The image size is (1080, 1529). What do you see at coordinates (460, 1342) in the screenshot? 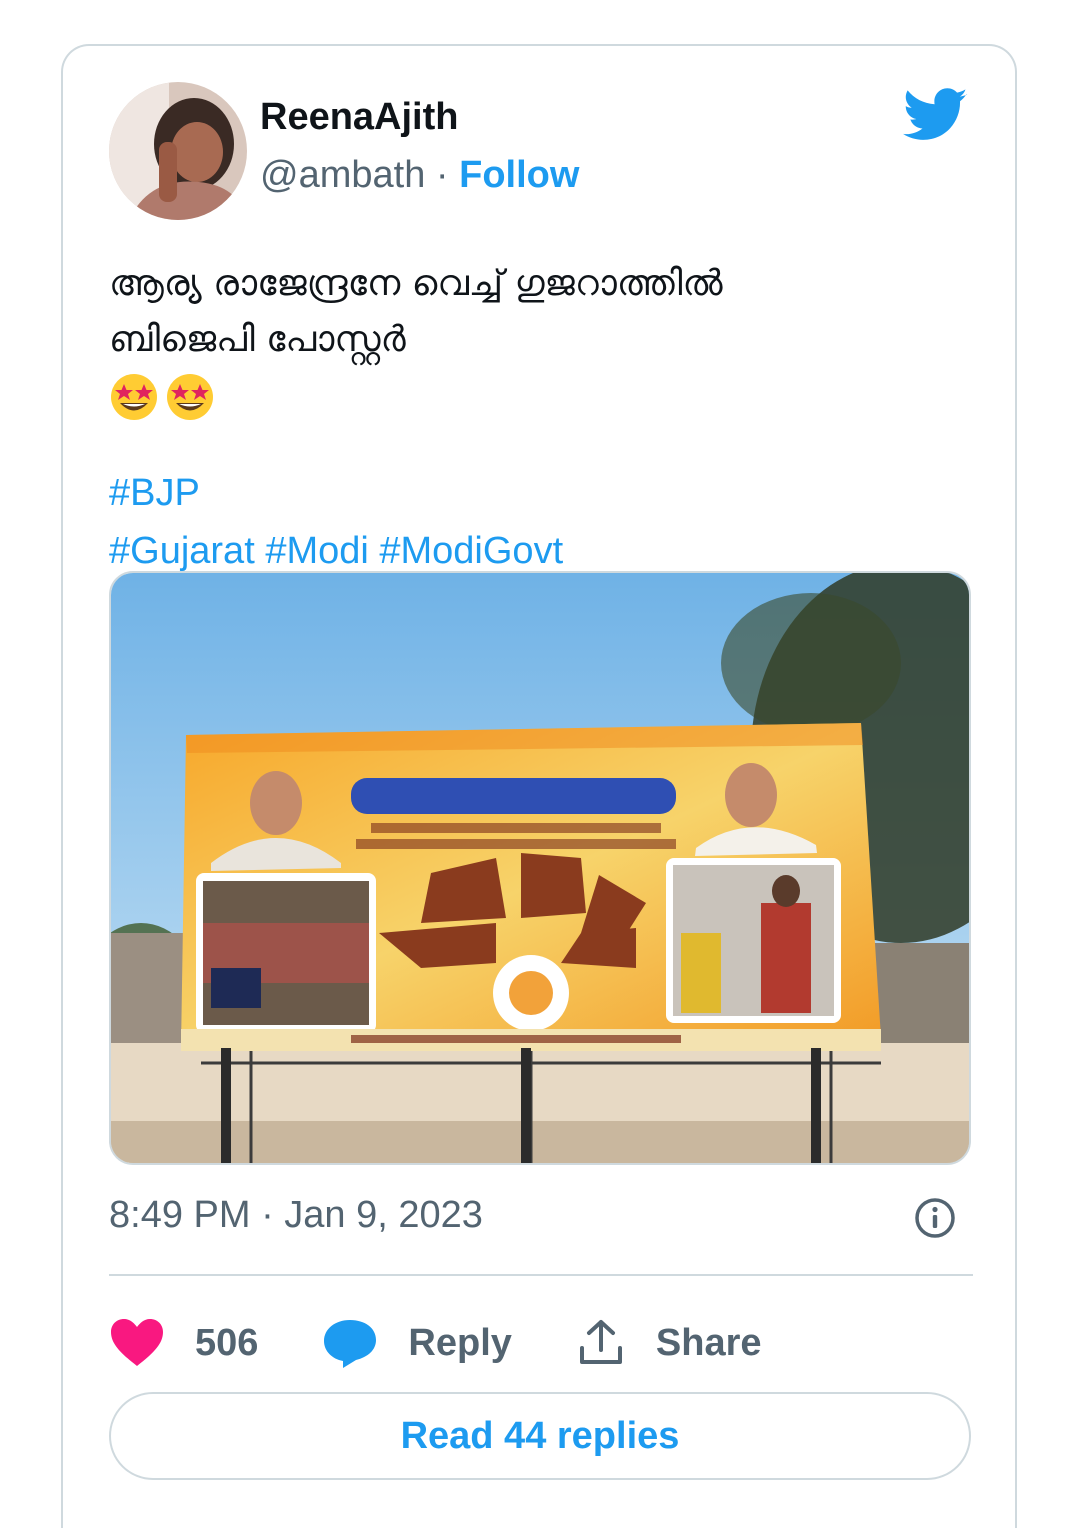
I see `reply-label: Reply` at bounding box center [460, 1342].